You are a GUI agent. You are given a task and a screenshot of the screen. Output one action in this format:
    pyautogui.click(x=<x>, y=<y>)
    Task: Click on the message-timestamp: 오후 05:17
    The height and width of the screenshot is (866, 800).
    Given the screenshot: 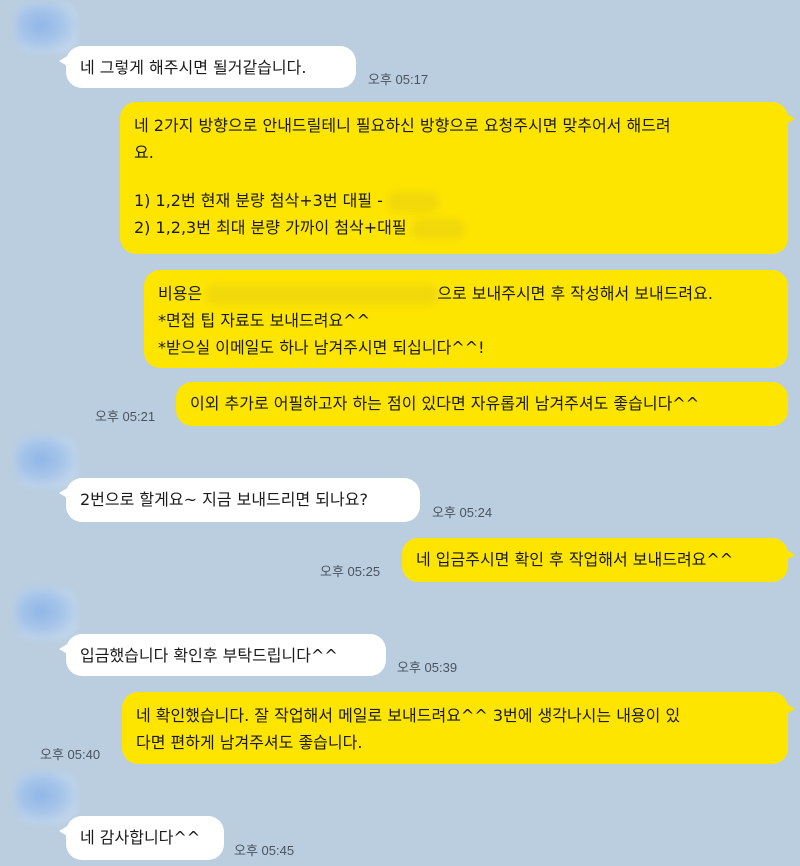 What is the action you would take?
    pyautogui.click(x=398, y=79)
    